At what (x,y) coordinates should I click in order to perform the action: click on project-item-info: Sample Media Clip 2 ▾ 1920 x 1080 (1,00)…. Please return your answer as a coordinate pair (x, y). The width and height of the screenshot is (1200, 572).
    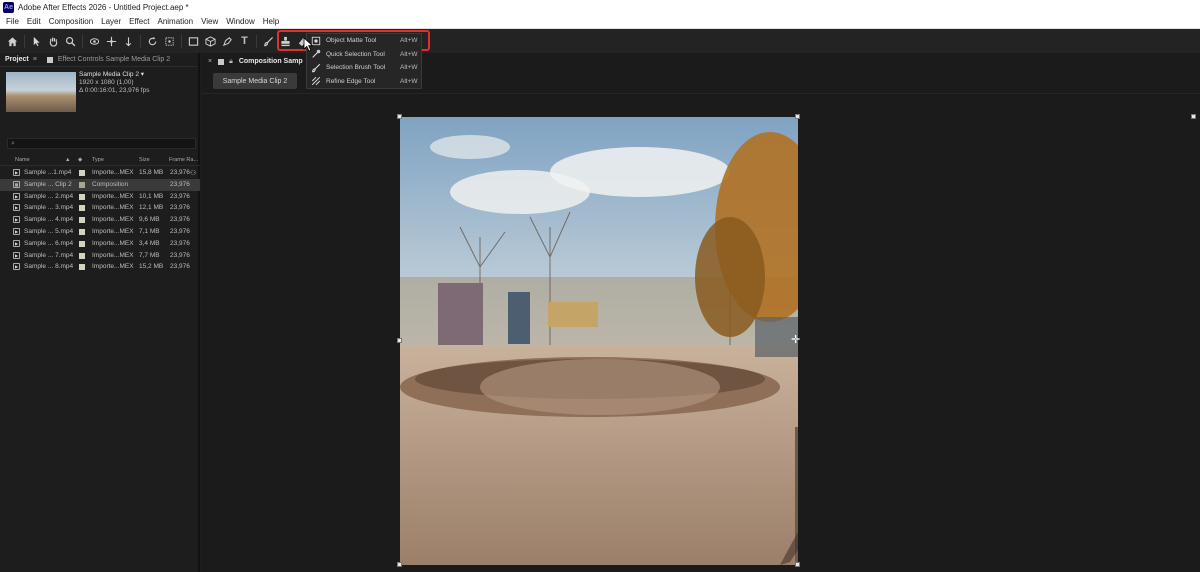
    Looking at the image, I should click on (114, 83).